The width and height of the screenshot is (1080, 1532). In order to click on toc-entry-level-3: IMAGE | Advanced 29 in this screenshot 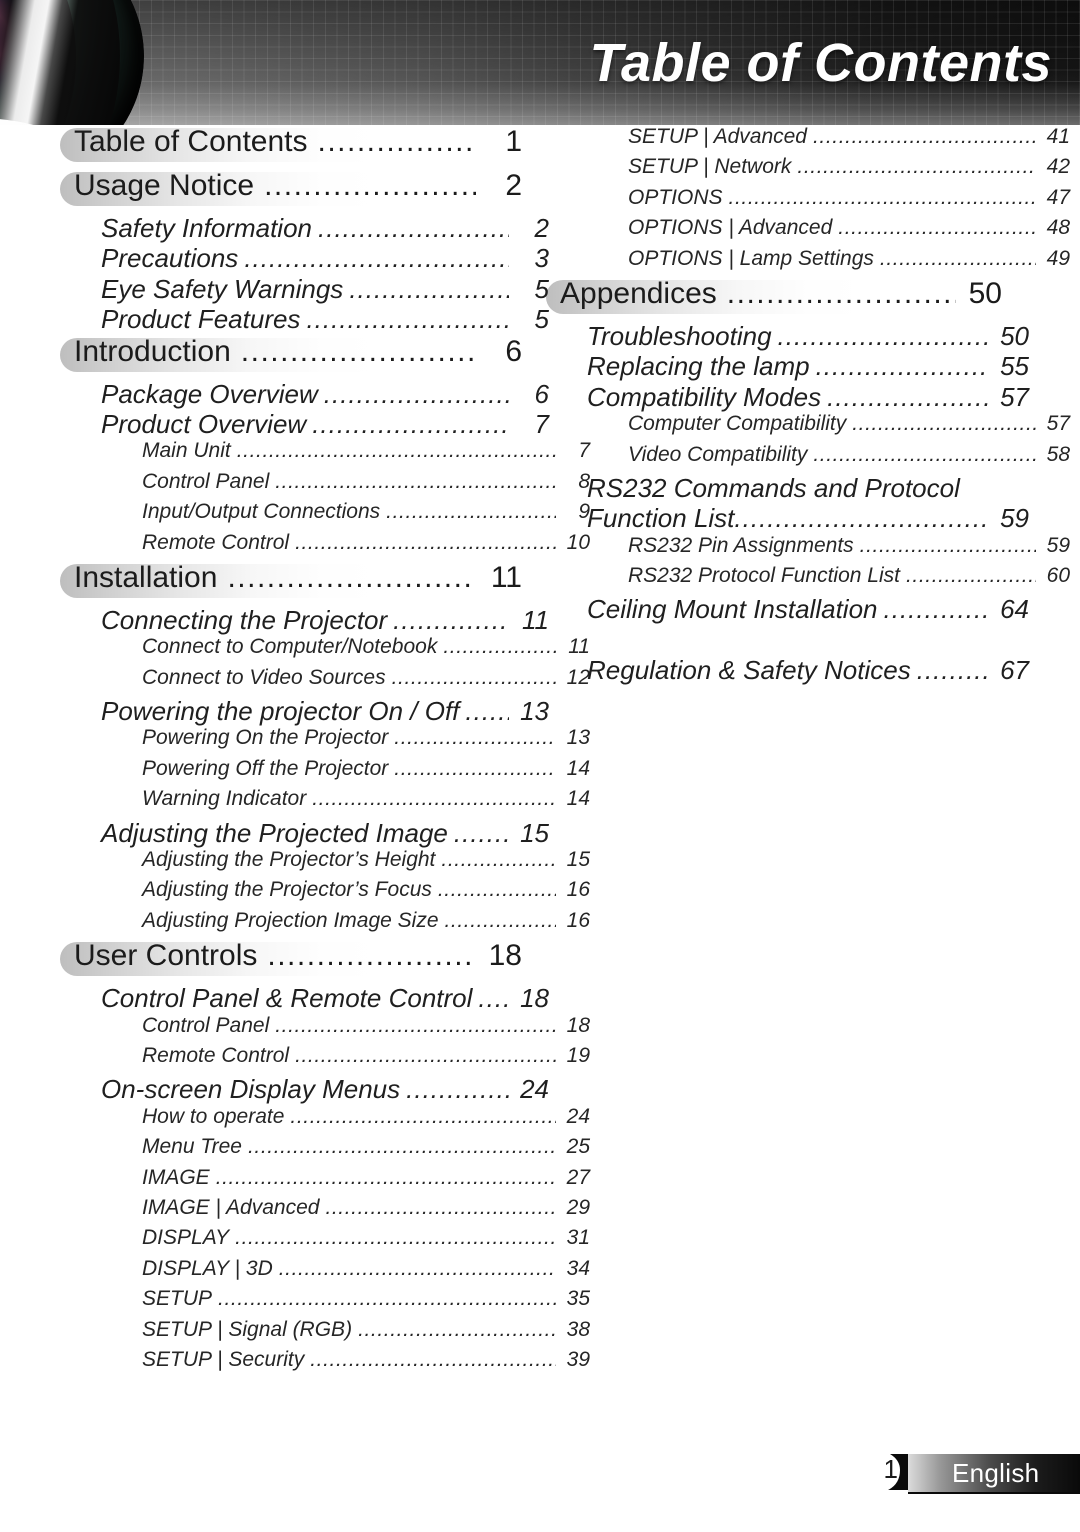, I will do `click(332, 1211)`.